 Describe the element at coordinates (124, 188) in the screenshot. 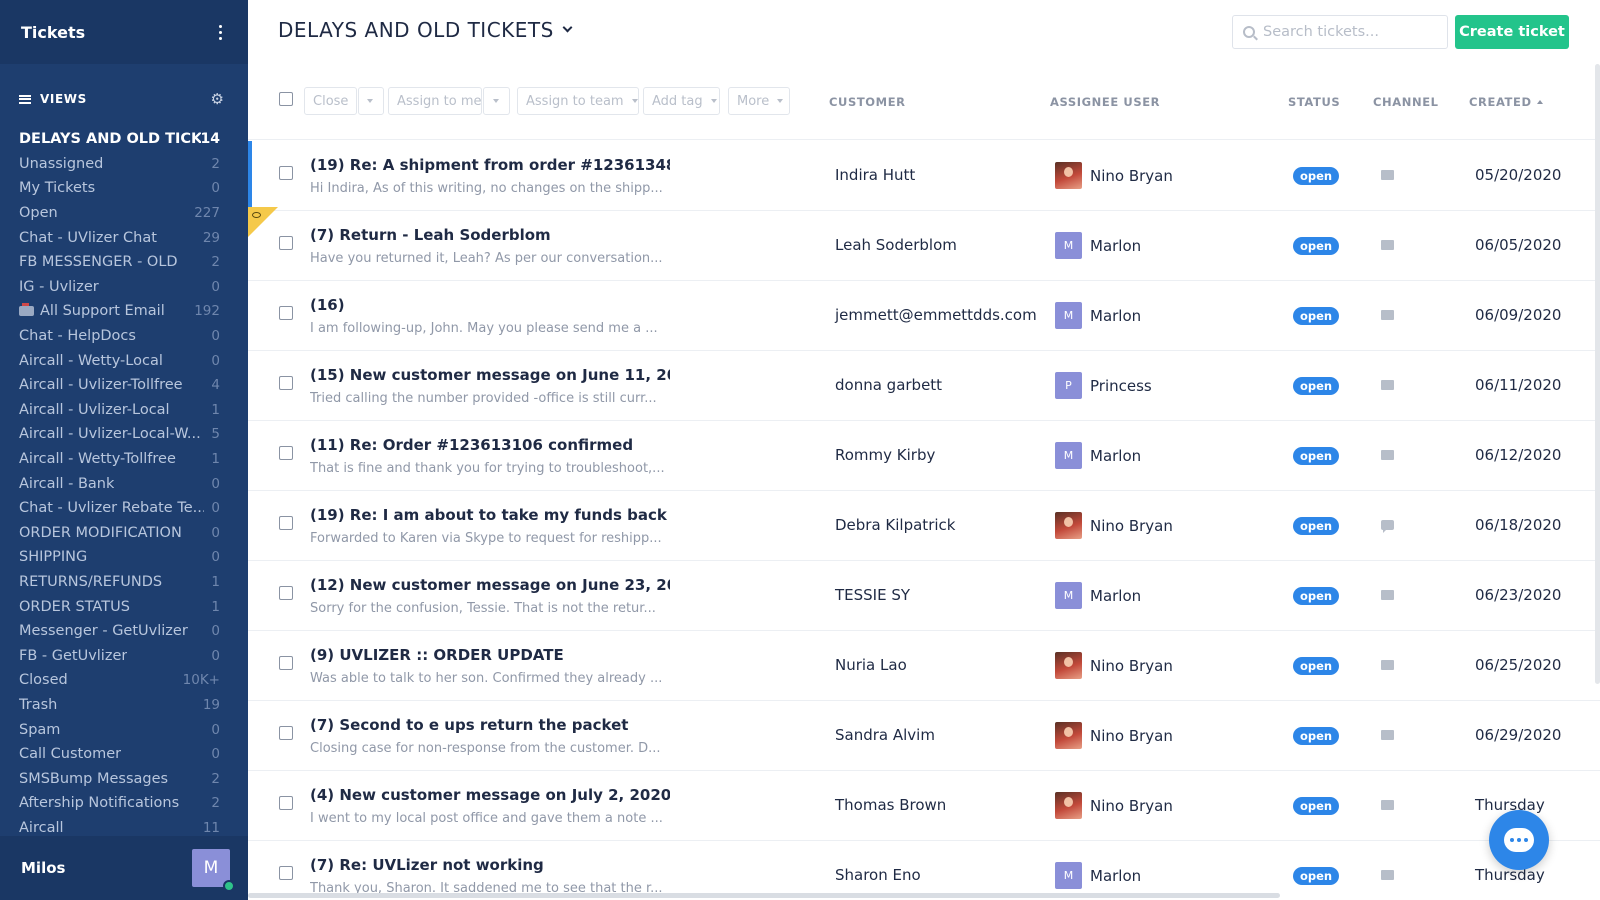

I see `sidebar-view-item: My Tickets 0` at that location.